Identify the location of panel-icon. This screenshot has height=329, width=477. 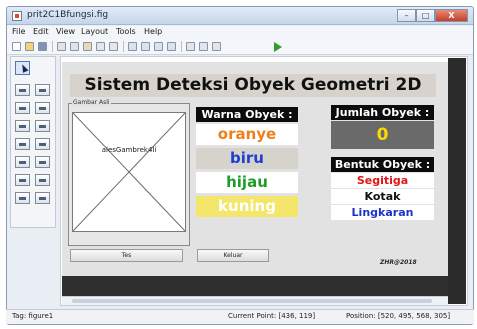
(42, 180).